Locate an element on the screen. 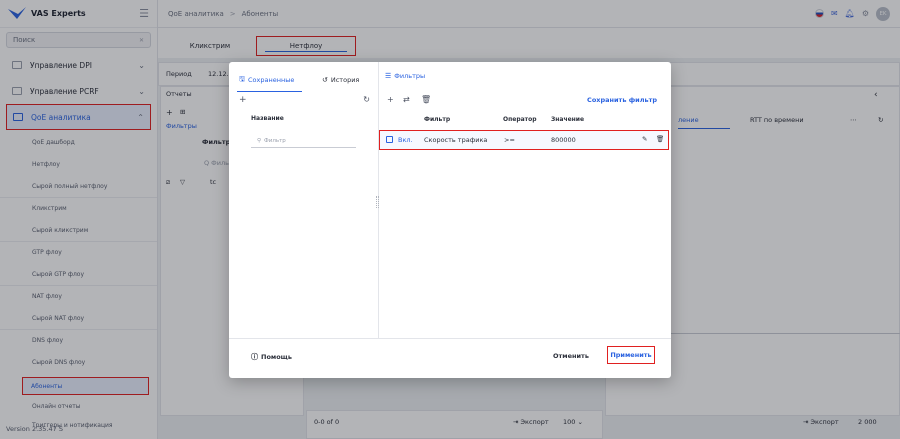  add-icon: + is located at coordinates (243, 100).